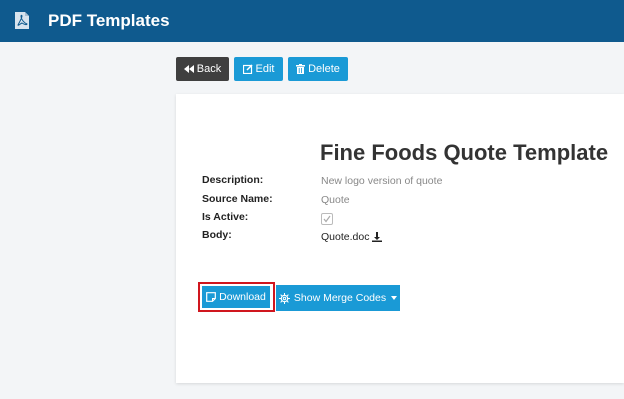  What do you see at coordinates (301, 69) in the screenshot?
I see `trash-icon` at bounding box center [301, 69].